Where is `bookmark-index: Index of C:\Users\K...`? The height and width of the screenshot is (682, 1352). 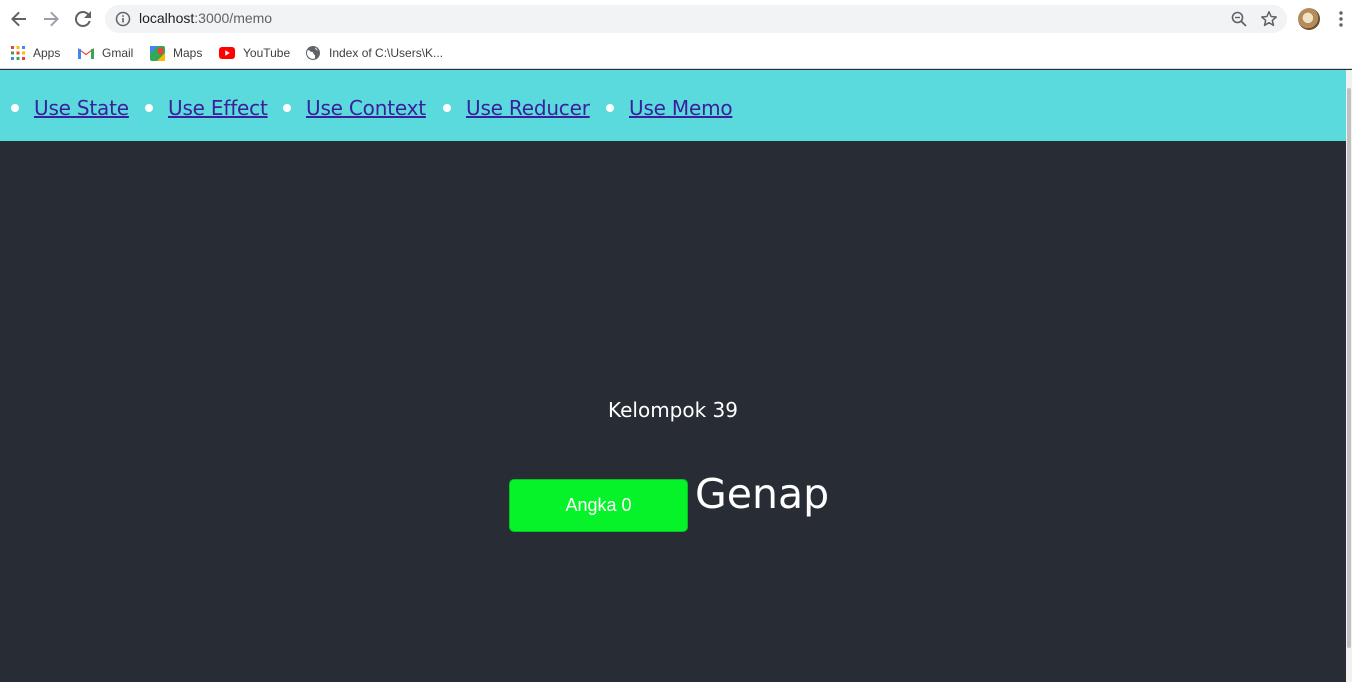 bookmark-index: Index of C:\Users\K... is located at coordinates (374, 53).